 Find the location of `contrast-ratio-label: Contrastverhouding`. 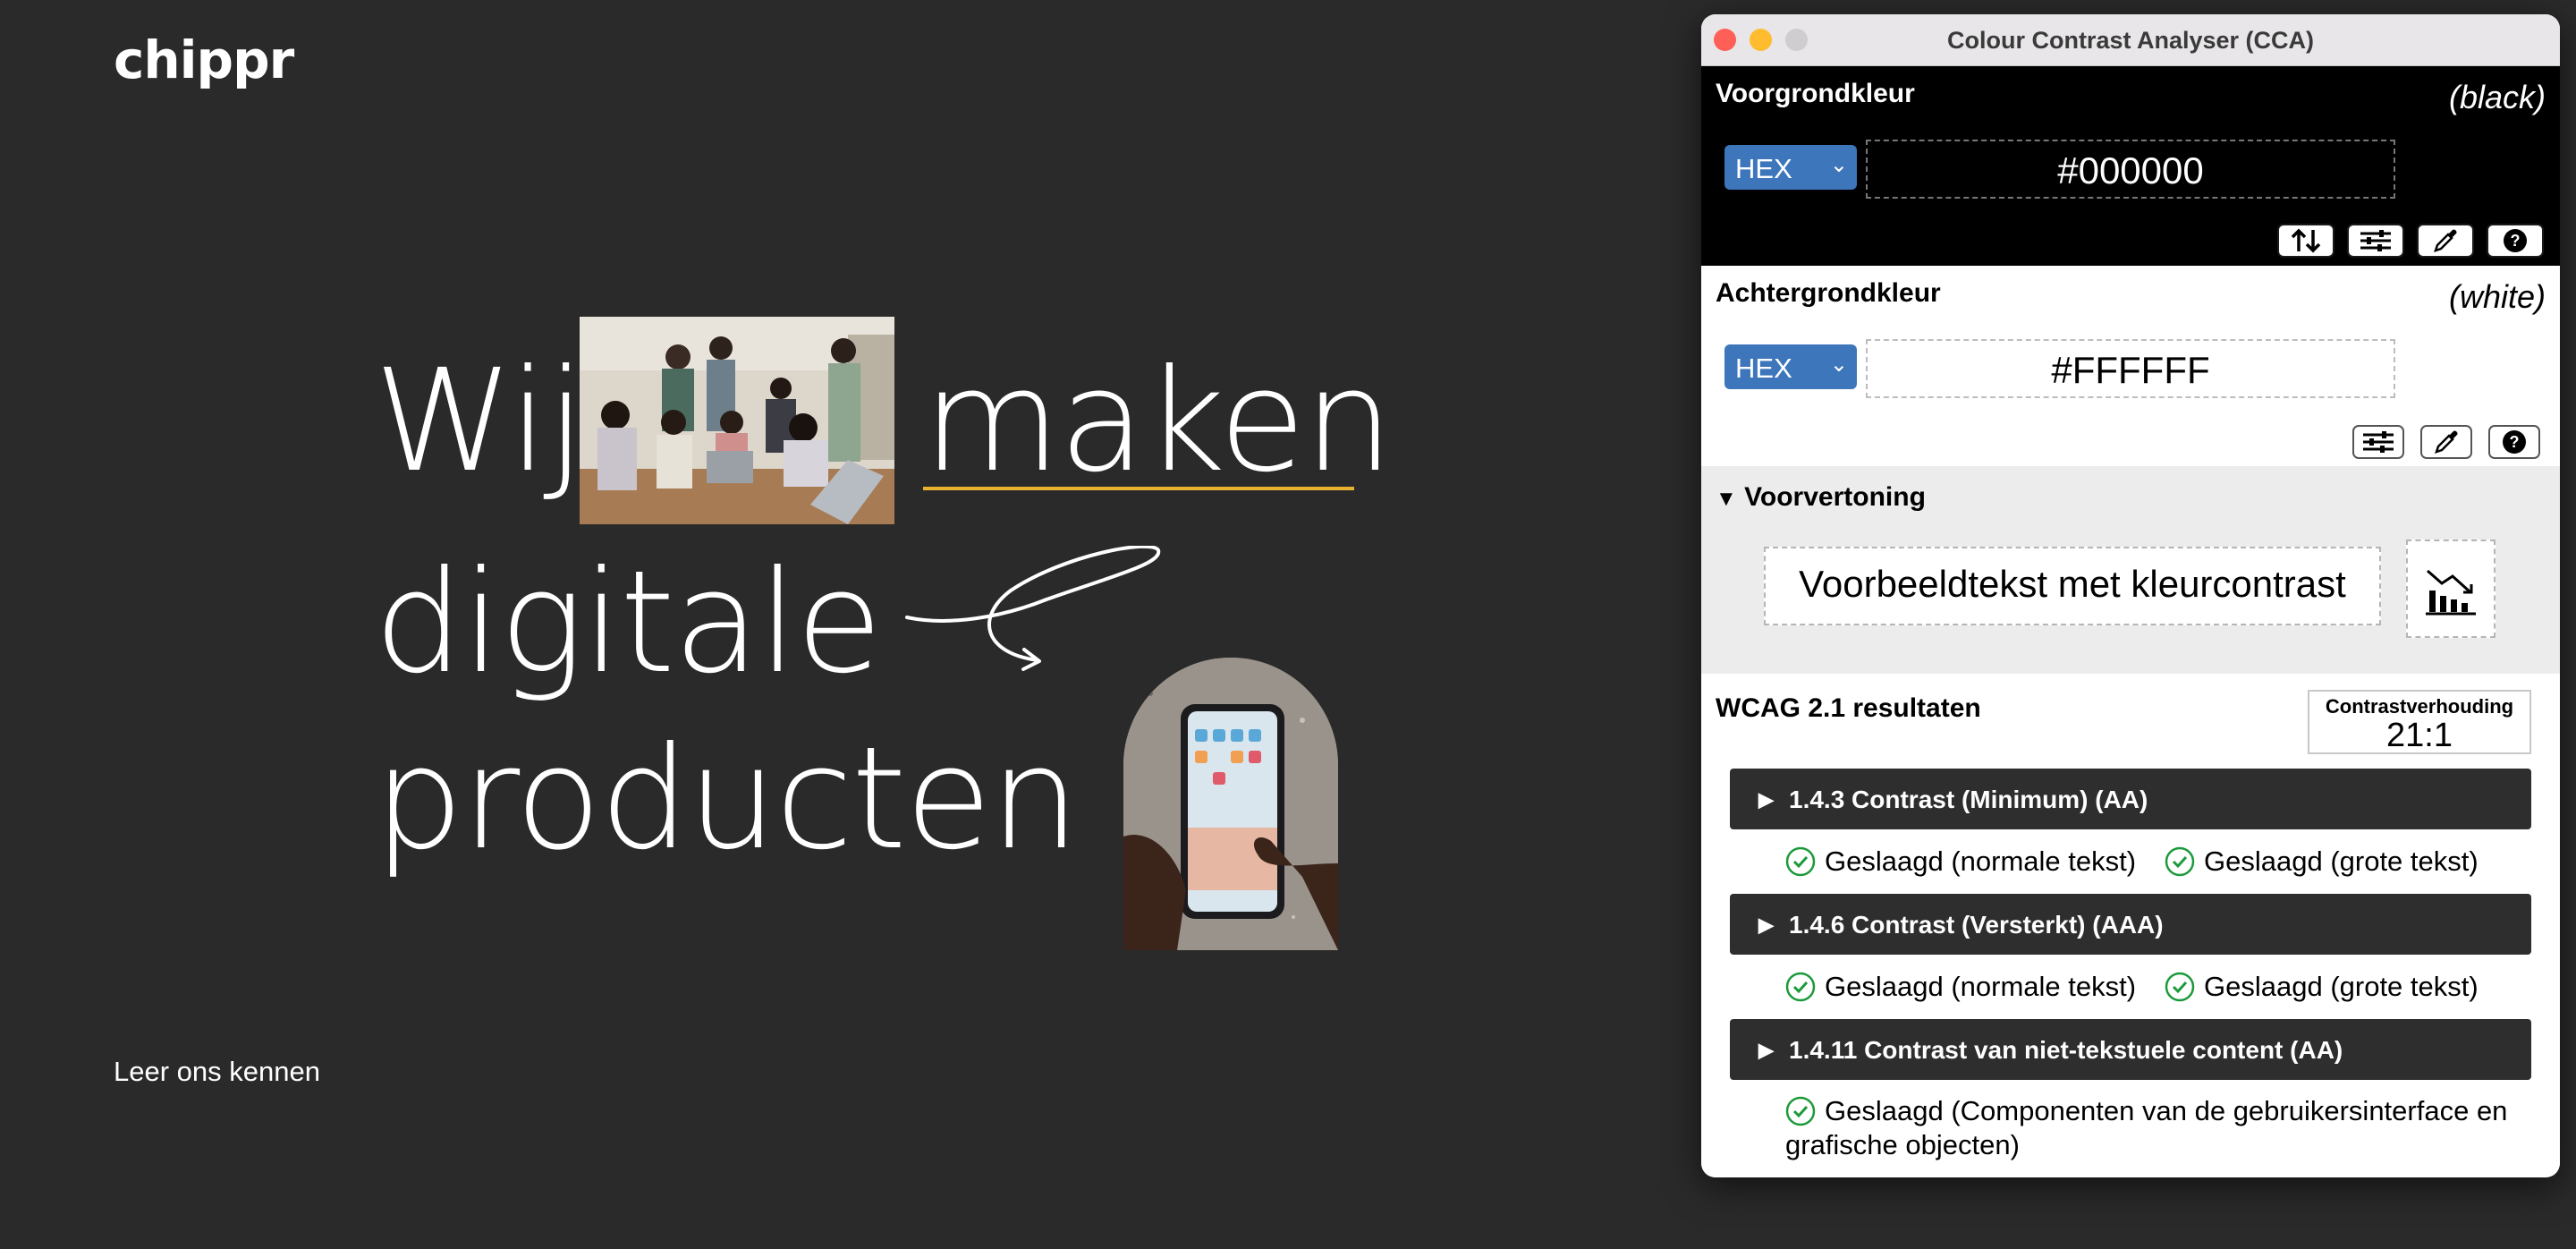

contrast-ratio-label: Contrastverhouding is located at coordinates (2419, 706).